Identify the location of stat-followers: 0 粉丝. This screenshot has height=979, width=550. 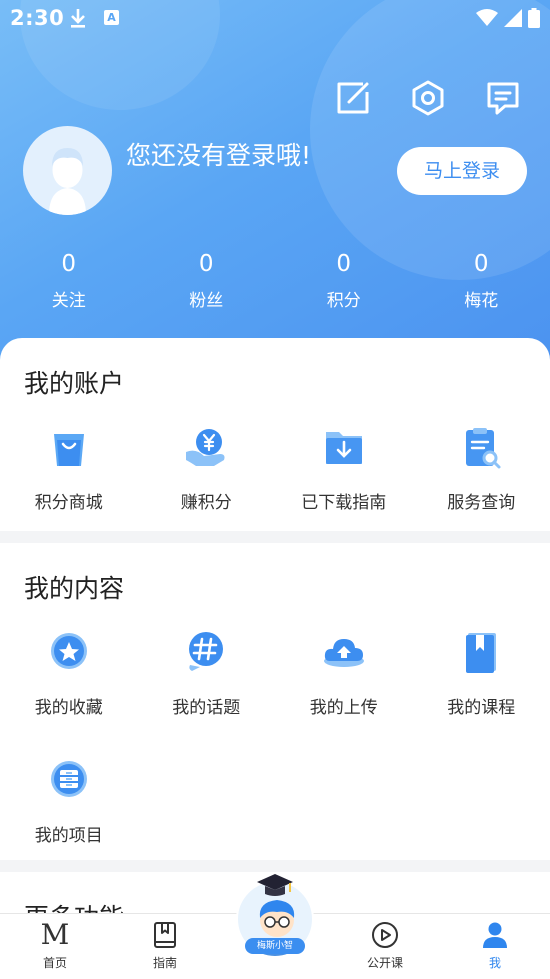
(207, 279).